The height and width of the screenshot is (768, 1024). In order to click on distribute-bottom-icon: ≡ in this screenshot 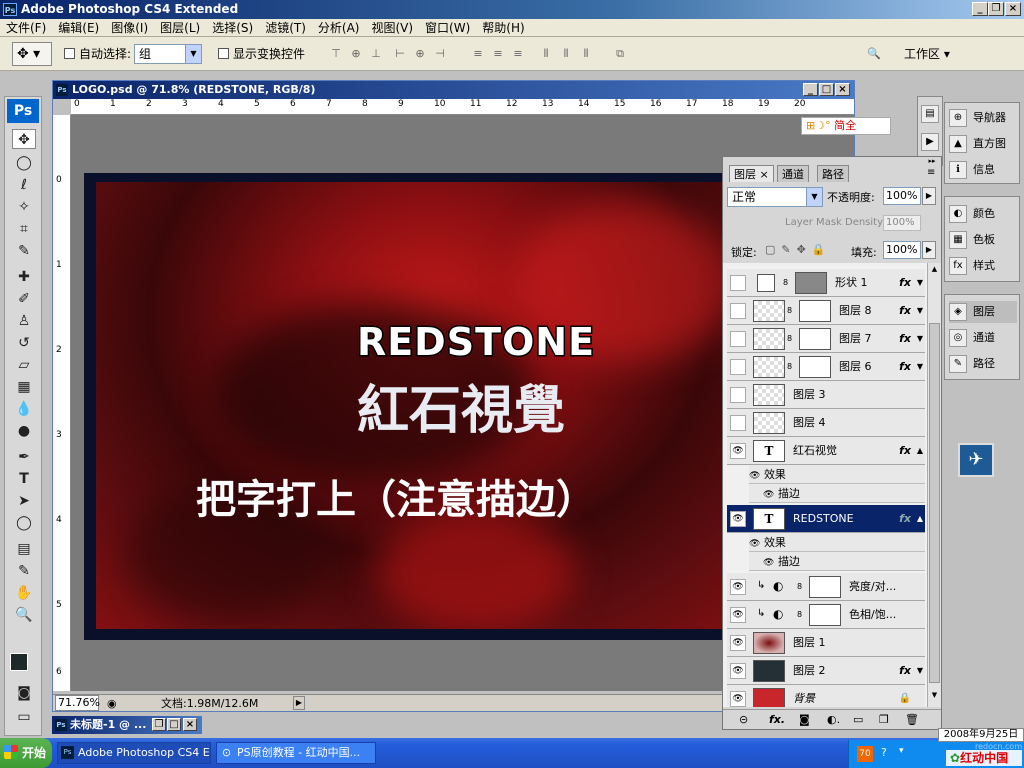, I will do `click(518, 54)`.